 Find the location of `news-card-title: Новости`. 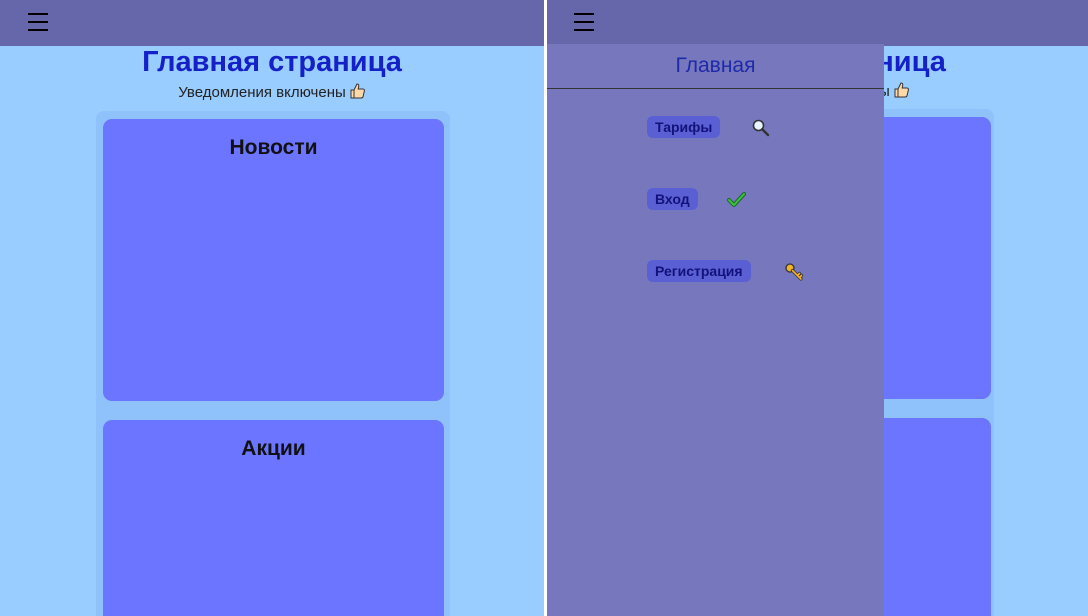

news-card-title: Новости is located at coordinates (273, 147).